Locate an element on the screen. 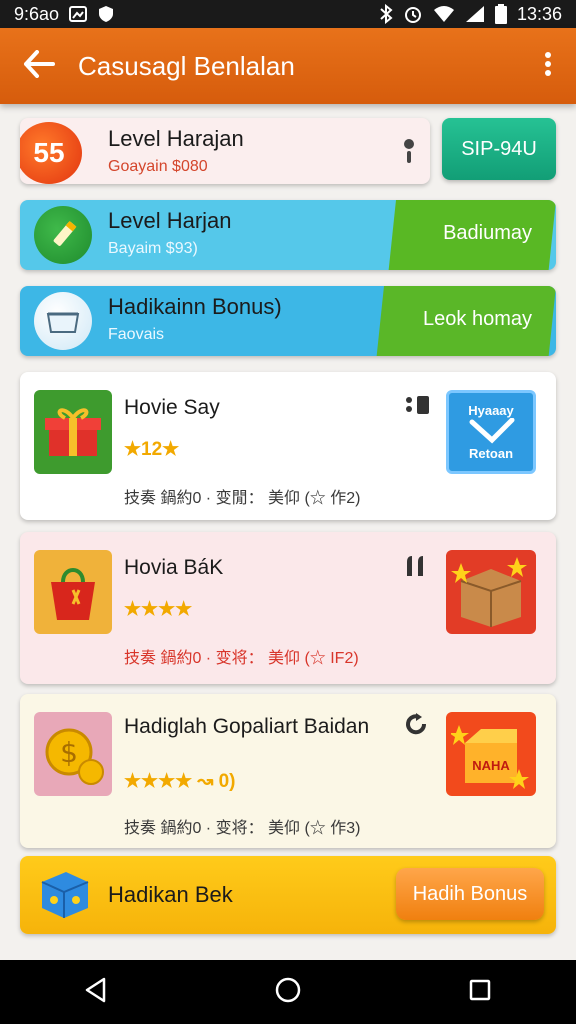  bonus-card-subtitle: Faovais is located at coordinates (136, 334).